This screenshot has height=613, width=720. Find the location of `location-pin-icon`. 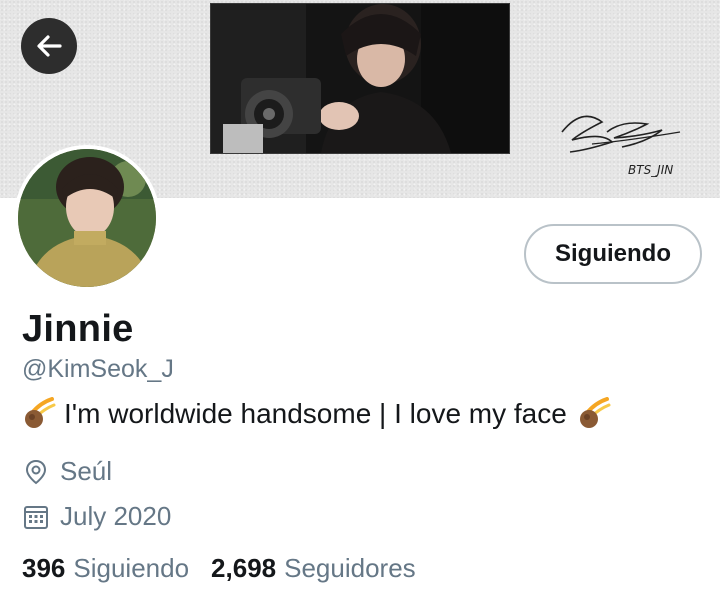

location-pin-icon is located at coordinates (36, 472).